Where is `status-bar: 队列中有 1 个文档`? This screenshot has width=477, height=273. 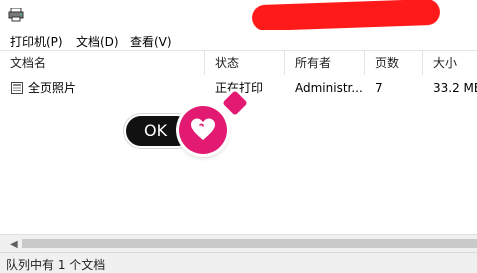
status-bar: 队列中有 1 个文档 is located at coordinates (238, 262).